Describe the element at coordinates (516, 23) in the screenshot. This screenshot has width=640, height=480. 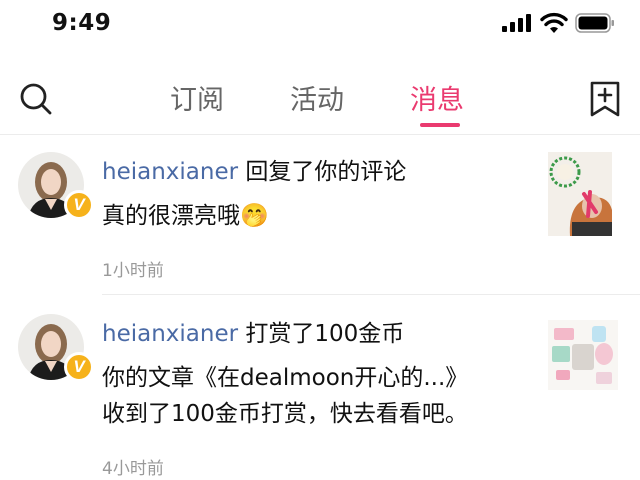
I see `cellular-signal-icon` at that location.